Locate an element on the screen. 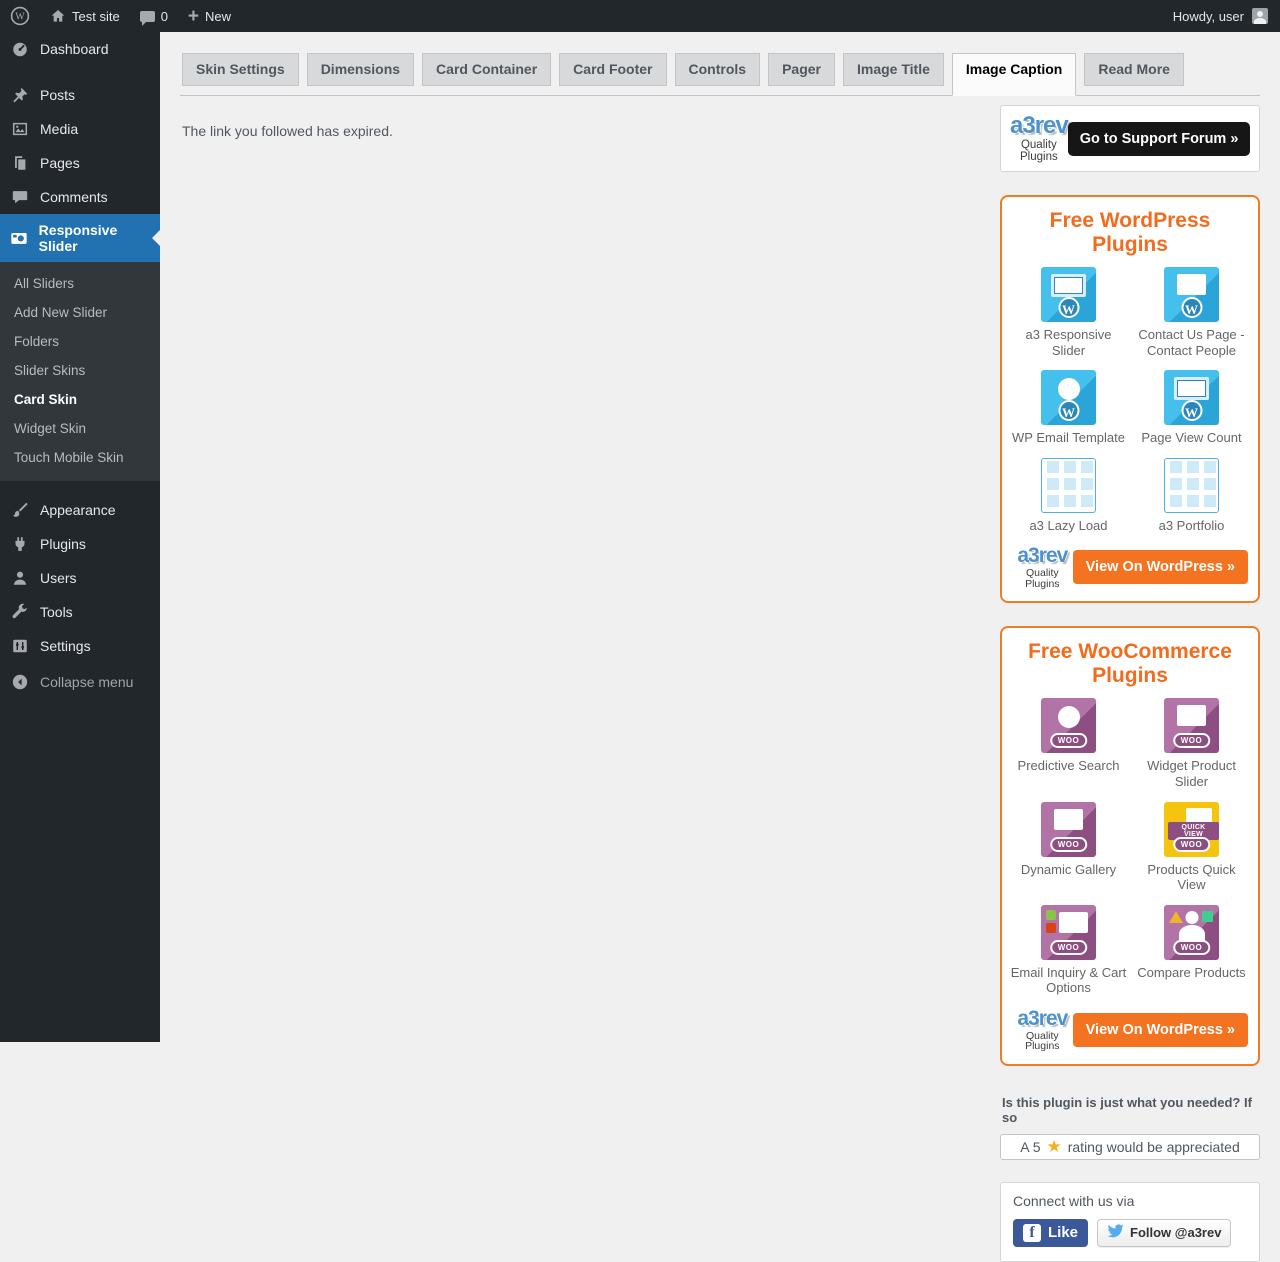 The image size is (1280, 1262). tools-icon is located at coordinates (20, 612).